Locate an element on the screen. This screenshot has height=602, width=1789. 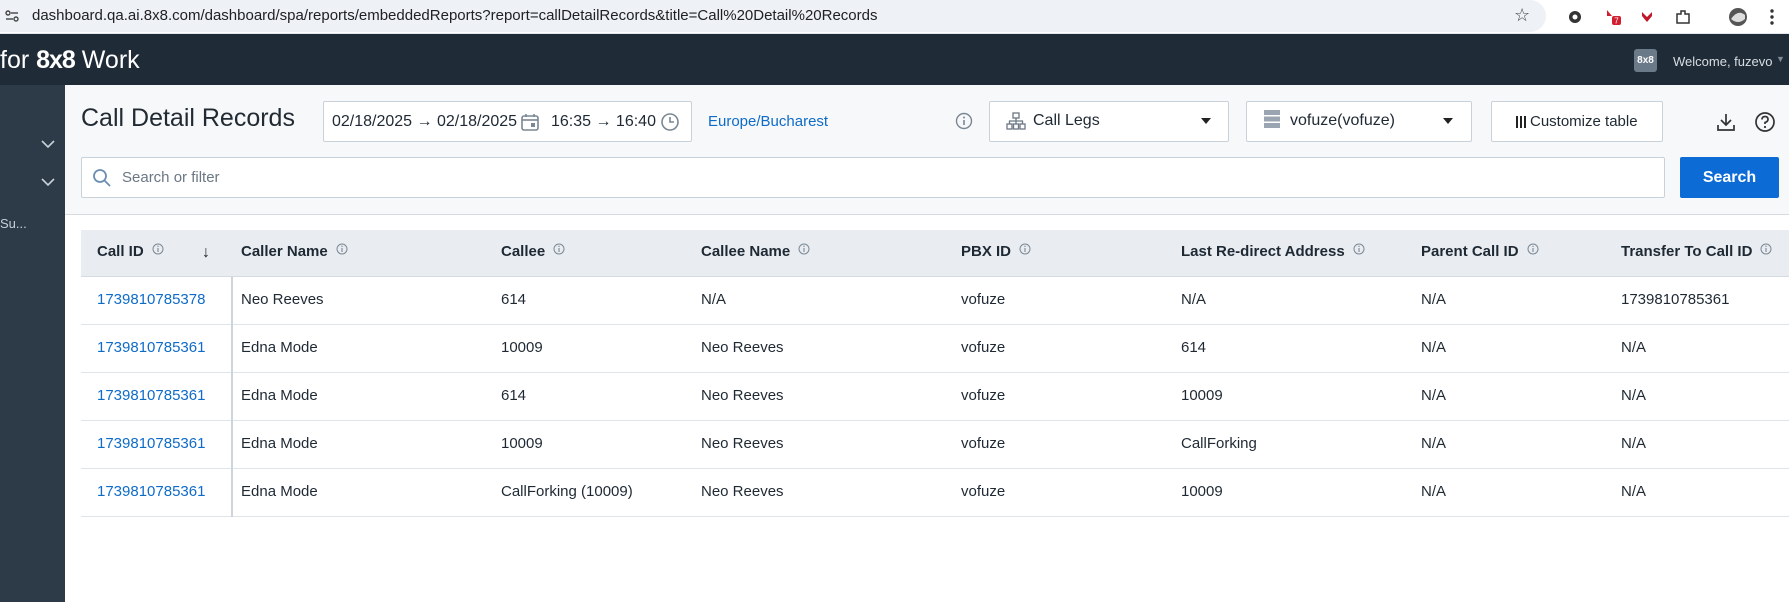
column-title: Parent Call ID is located at coordinates (1470, 251).